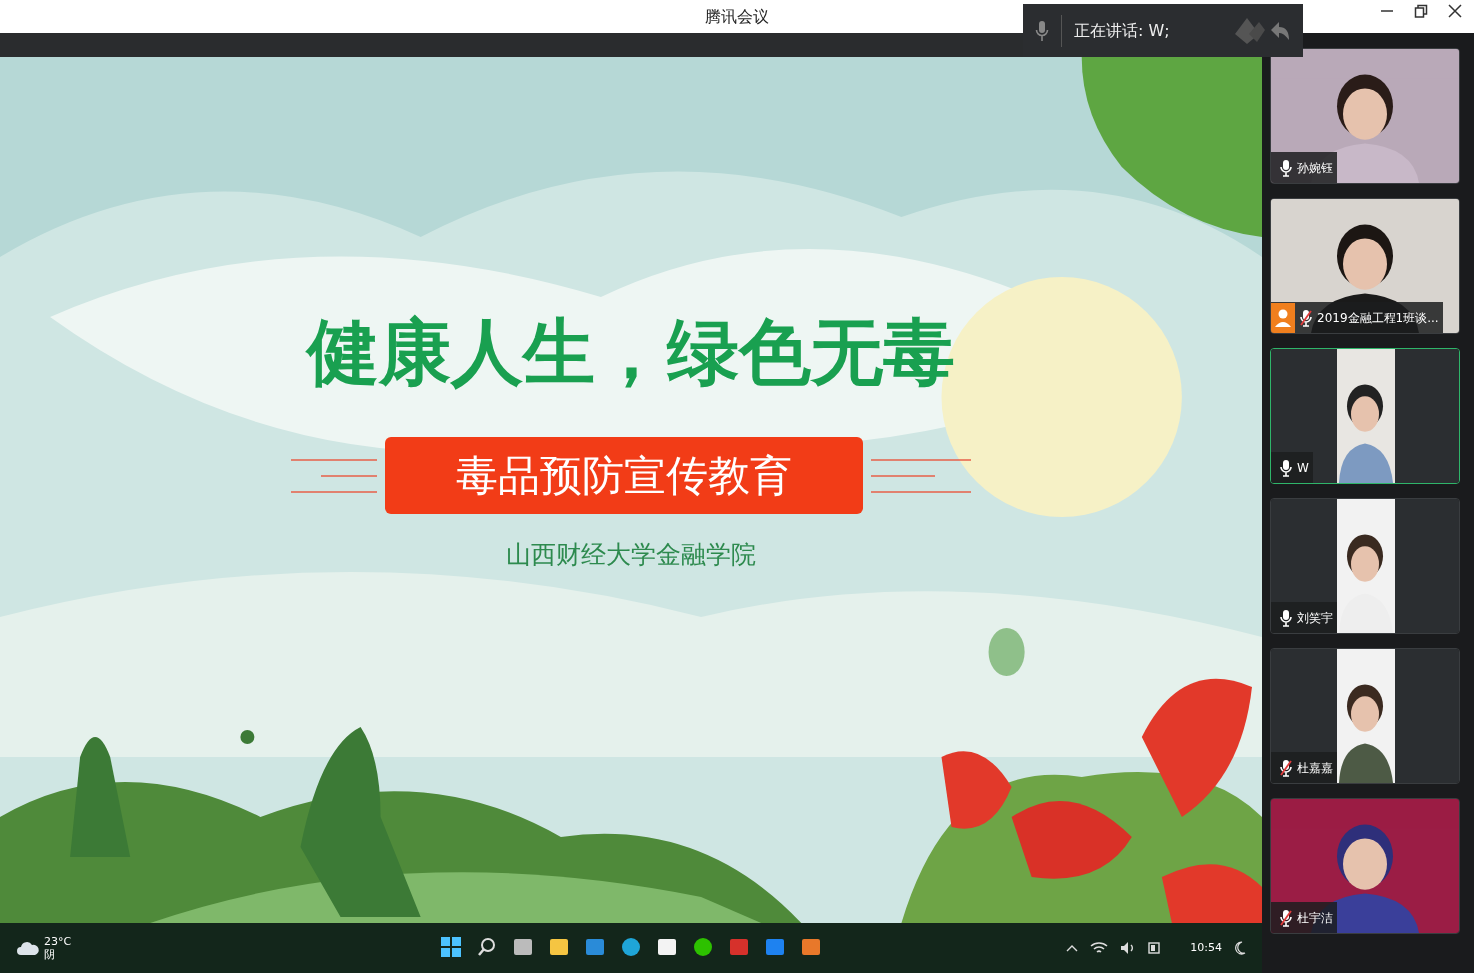 Image resolution: width=1474 pixels, height=973 pixels. What do you see at coordinates (631, 555) in the screenshot?
I see `slide-subtitle: 山西财经大学金融学院` at bounding box center [631, 555].